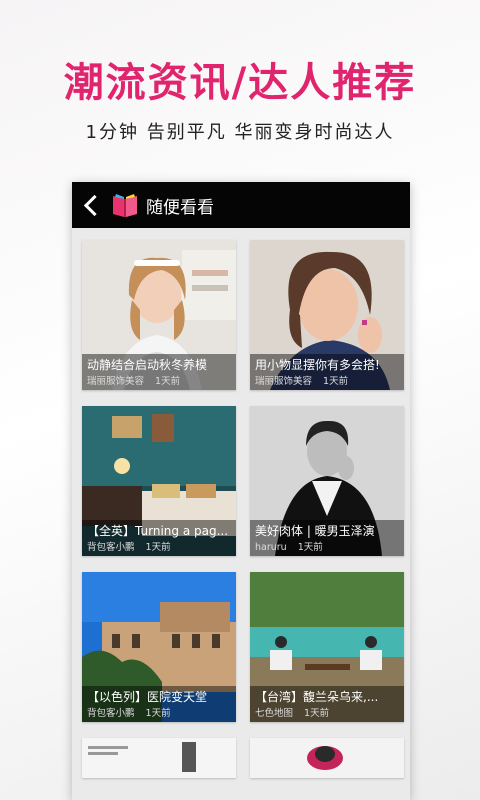 This screenshot has width=480, height=800. I want to click on book-icon, so click(125, 205).